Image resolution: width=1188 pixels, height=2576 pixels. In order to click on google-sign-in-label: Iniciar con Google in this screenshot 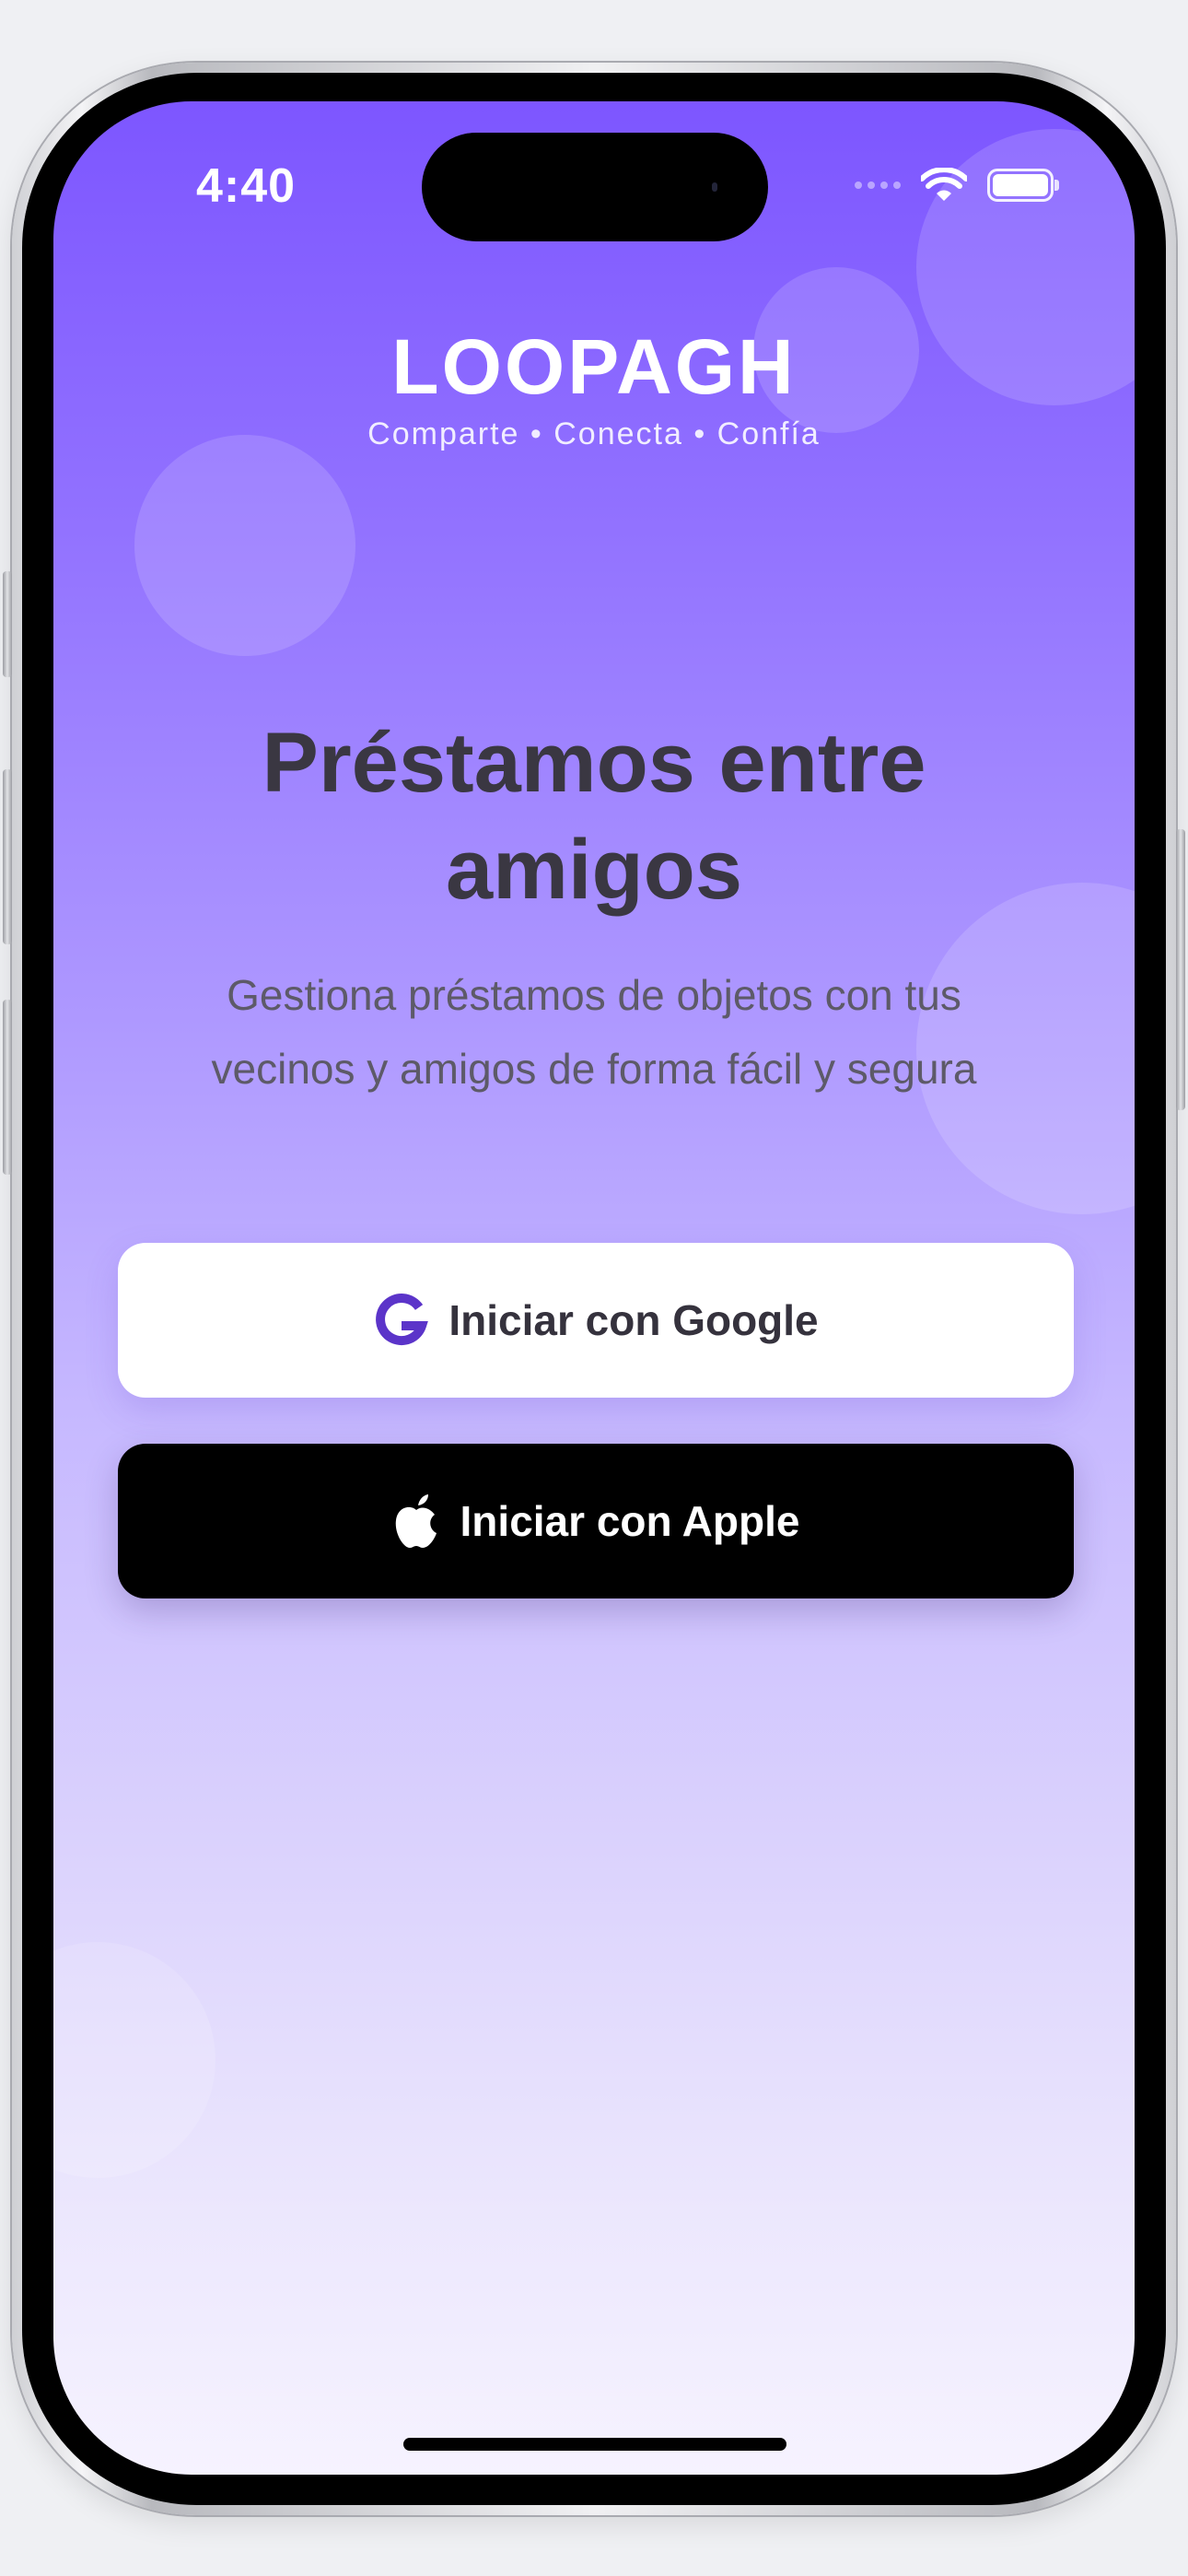, I will do `click(633, 1320)`.